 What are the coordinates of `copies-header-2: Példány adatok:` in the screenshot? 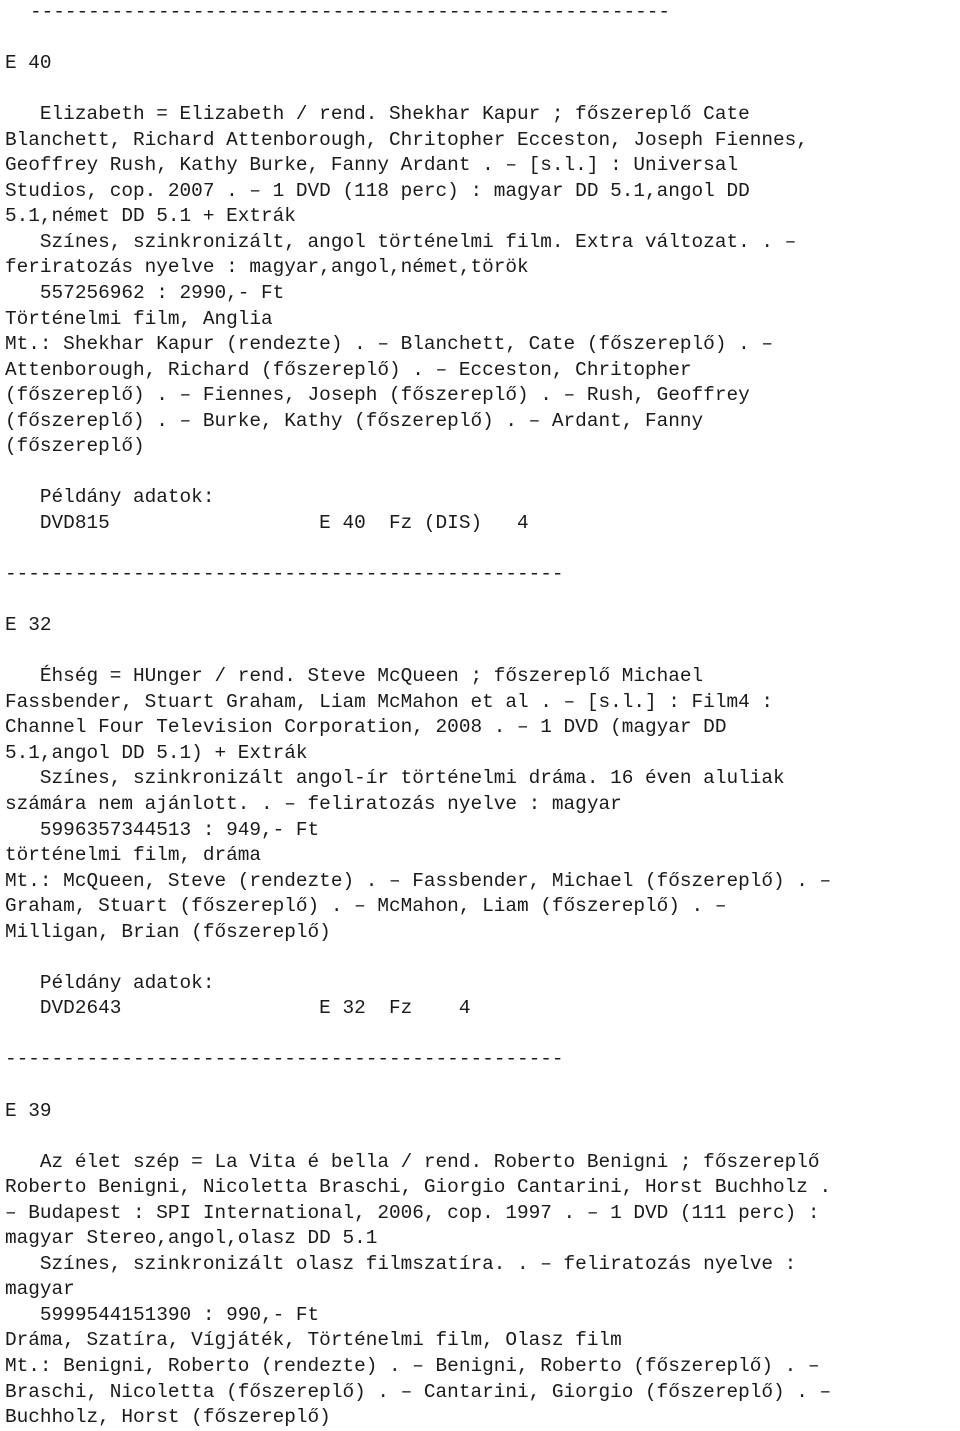 It's located at (110, 982).